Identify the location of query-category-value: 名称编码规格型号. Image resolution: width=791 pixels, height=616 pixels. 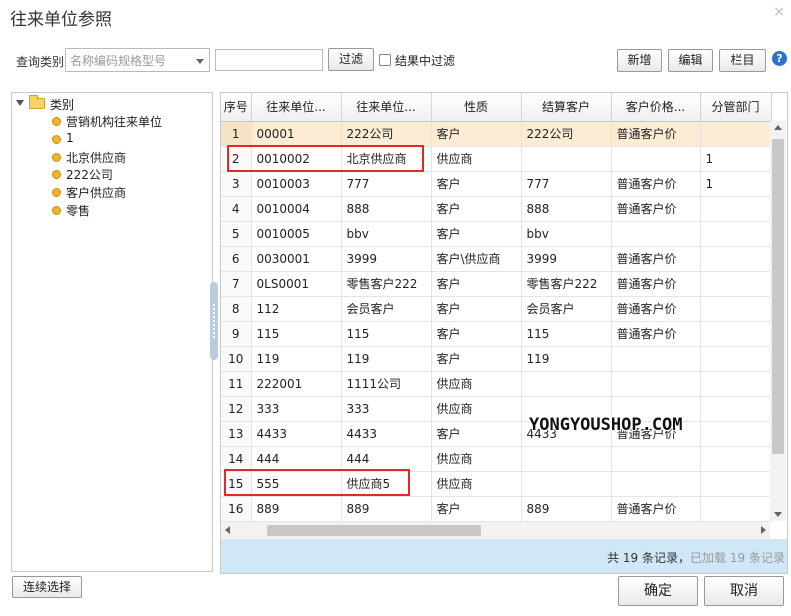
(118, 61).